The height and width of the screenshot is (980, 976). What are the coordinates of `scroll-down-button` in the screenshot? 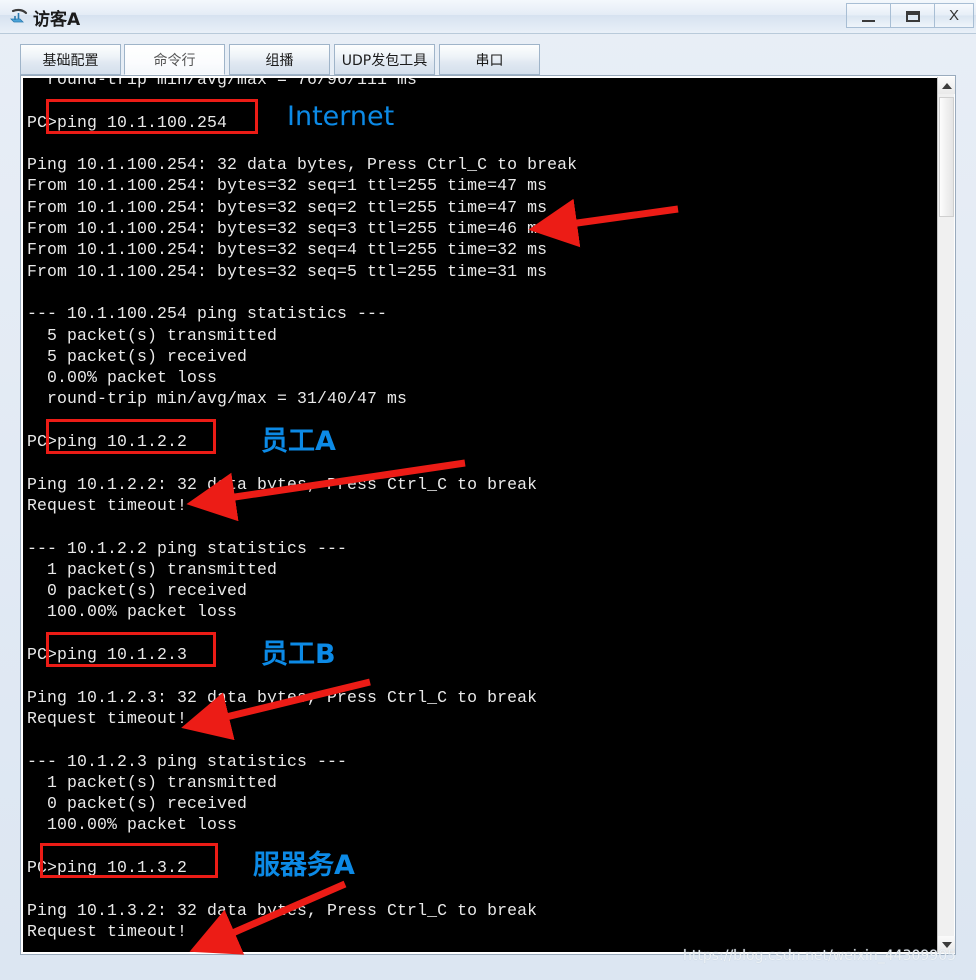 It's located at (946, 944).